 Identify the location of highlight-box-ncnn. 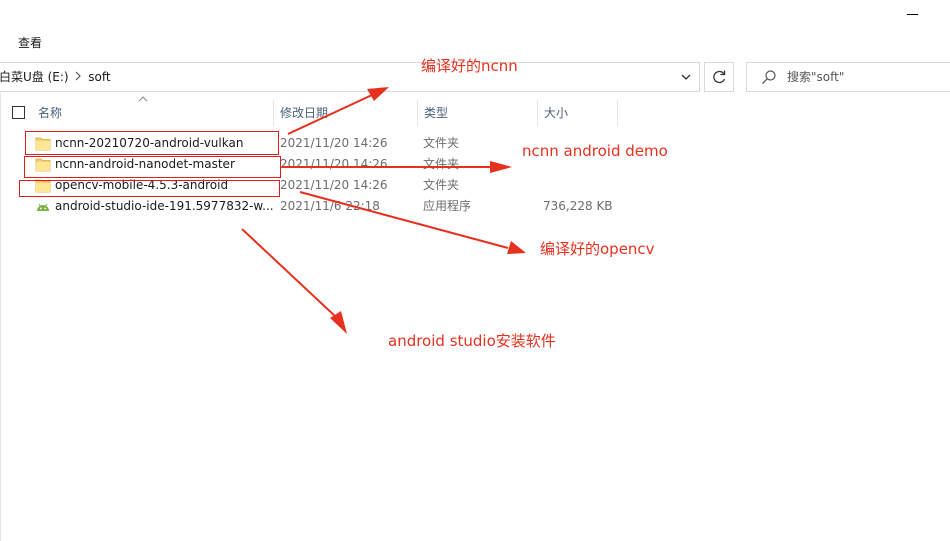
(152, 143).